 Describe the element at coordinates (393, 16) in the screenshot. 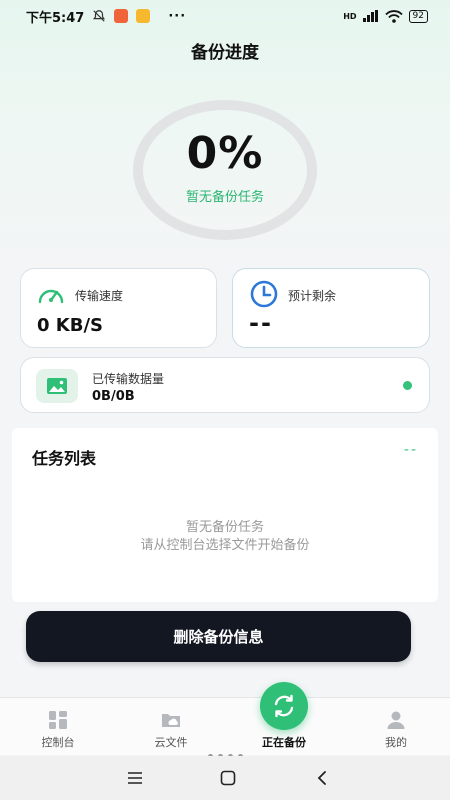

I see `wifi-icon` at that location.